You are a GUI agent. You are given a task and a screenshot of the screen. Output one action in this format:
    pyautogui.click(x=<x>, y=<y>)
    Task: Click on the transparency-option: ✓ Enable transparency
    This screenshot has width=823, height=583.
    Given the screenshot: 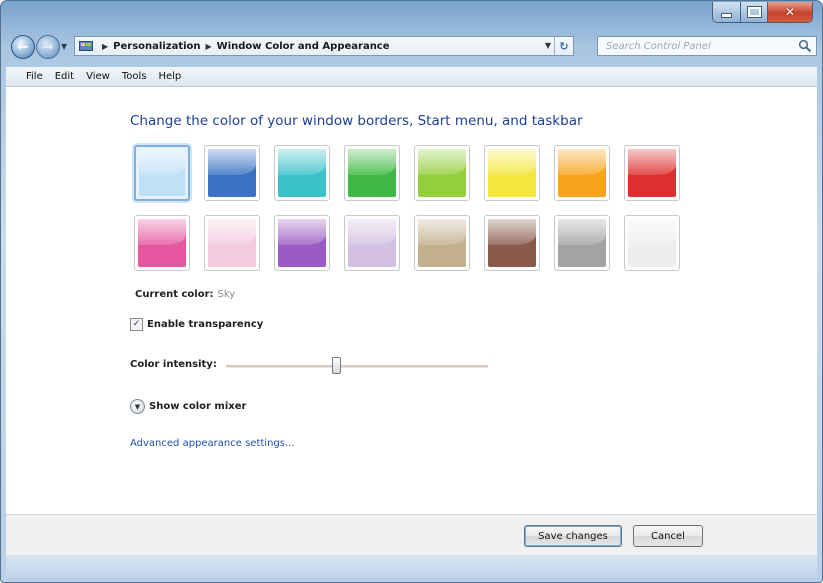 What is the action you would take?
    pyautogui.click(x=196, y=324)
    